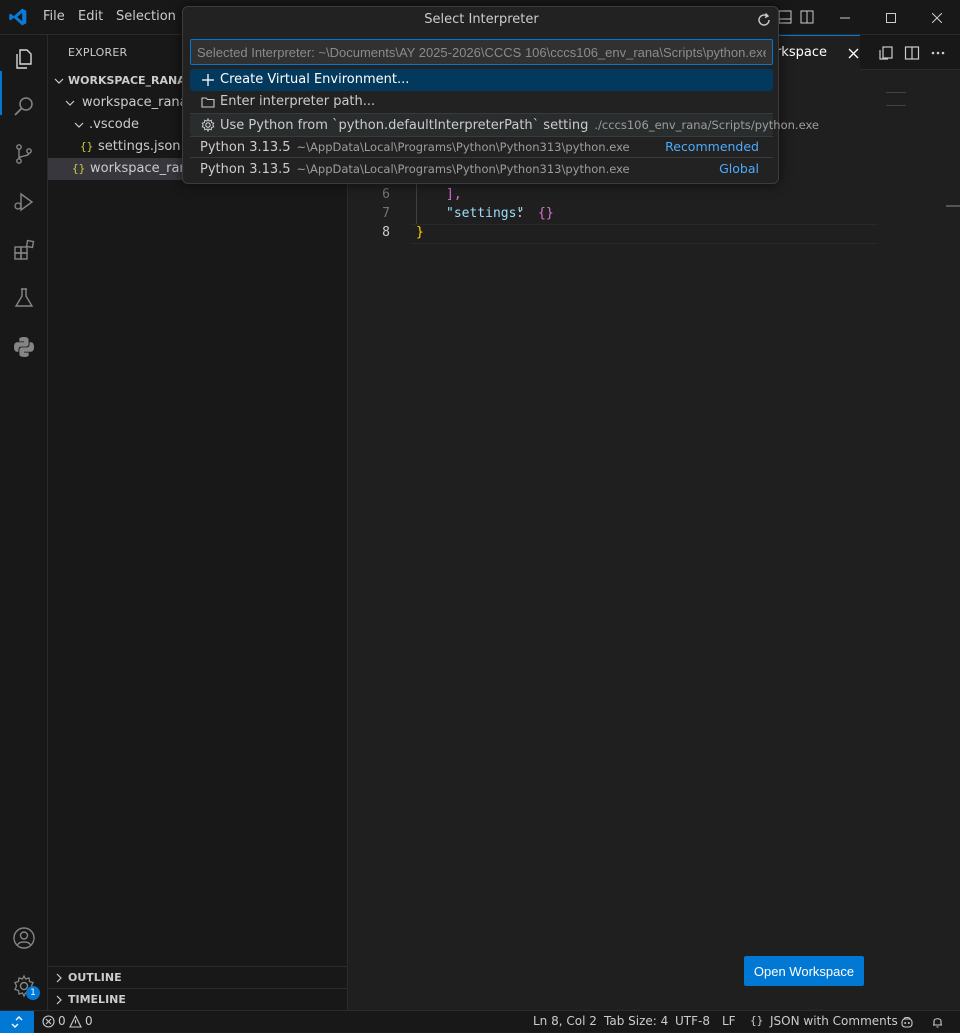 This screenshot has width=960, height=1033. Describe the element at coordinates (644, 234) in the screenshot. I see `current-line-highlight` at that location.